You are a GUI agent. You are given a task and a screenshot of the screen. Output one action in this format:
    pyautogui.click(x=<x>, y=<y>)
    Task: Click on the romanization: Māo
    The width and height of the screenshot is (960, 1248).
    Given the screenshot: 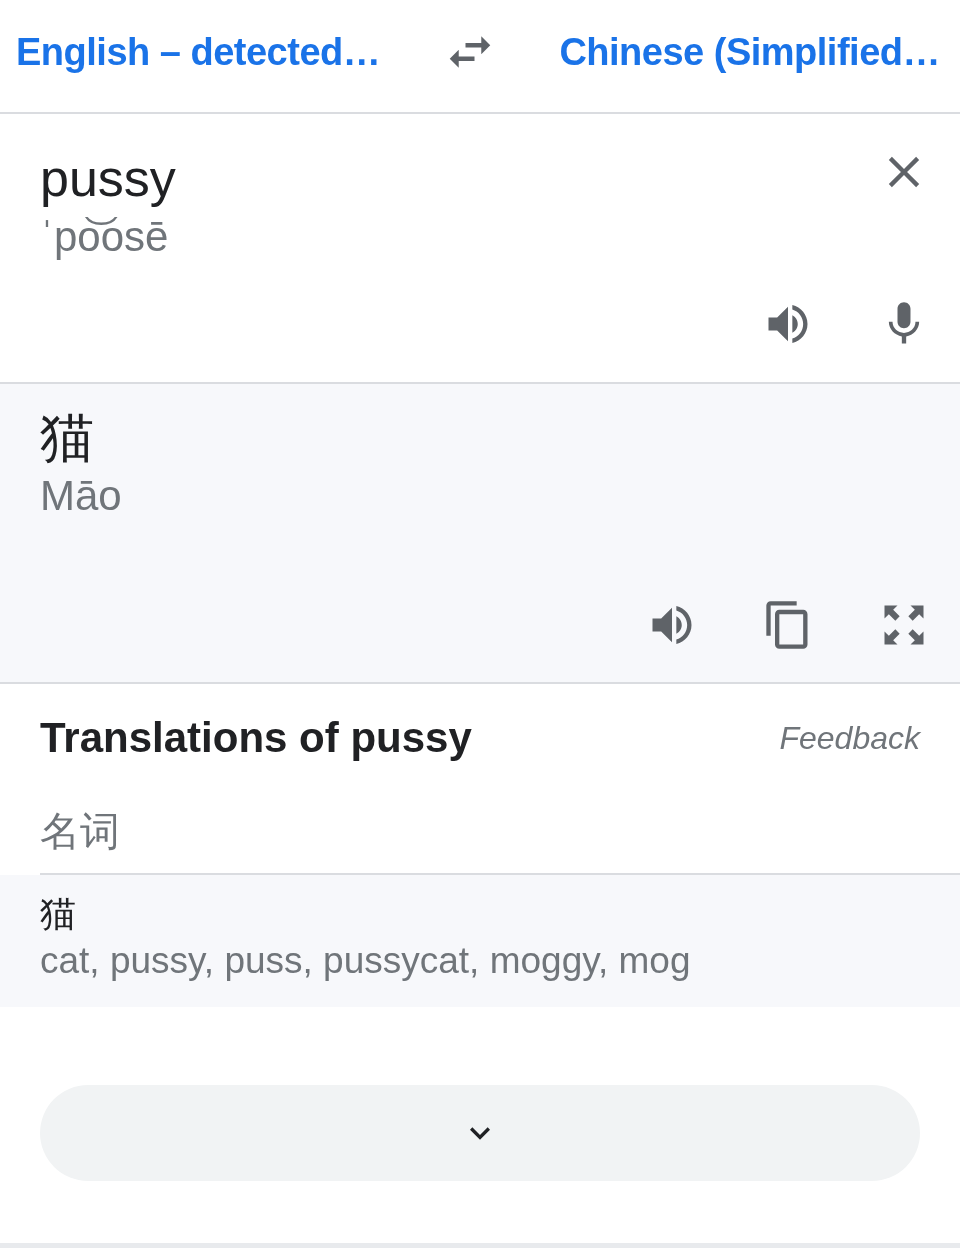 What is the action you would take?
    pyautogui.click(x=81, y=496)
    